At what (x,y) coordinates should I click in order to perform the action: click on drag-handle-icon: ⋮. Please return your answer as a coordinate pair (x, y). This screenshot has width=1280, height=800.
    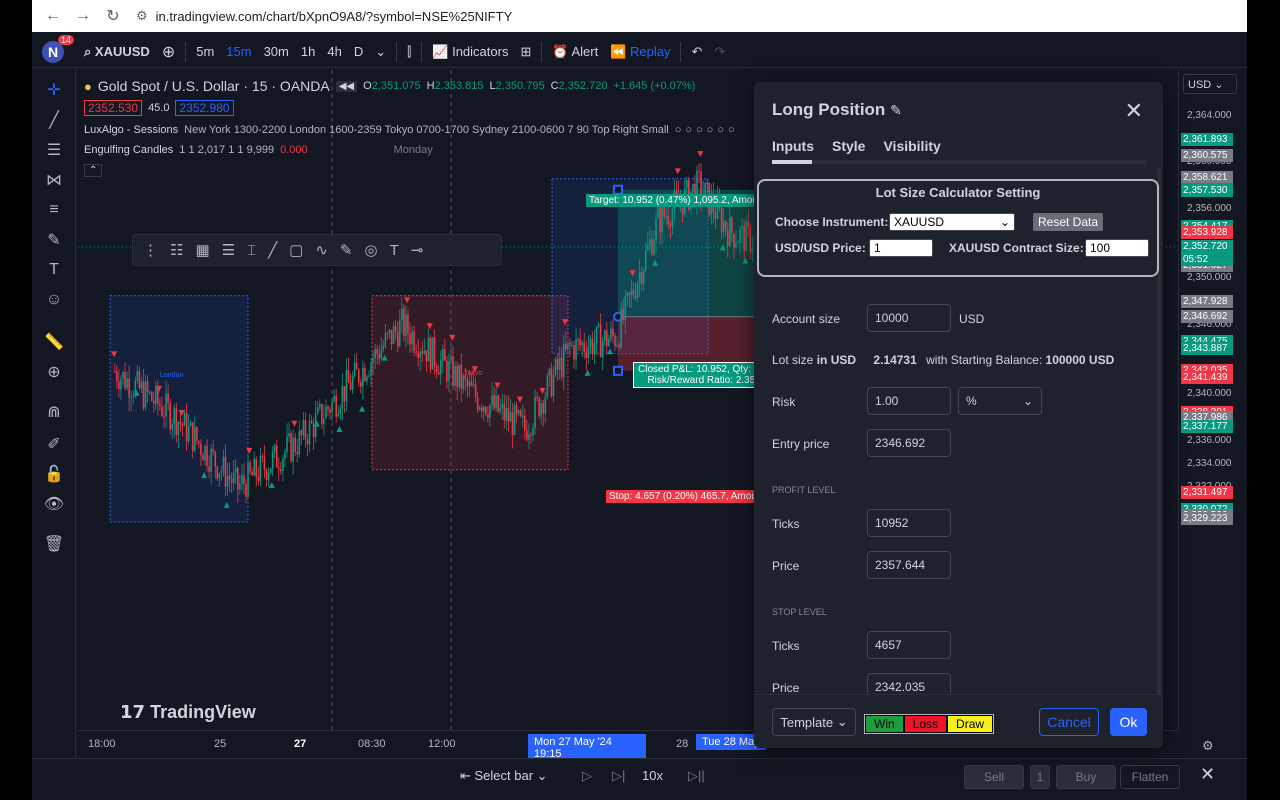
    Looking at the image, I should click on (150, 250).